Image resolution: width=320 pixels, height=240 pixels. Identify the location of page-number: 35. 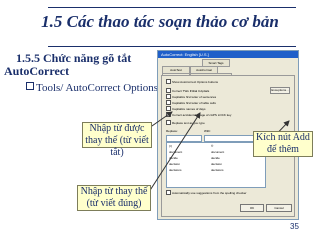
(294, 226).